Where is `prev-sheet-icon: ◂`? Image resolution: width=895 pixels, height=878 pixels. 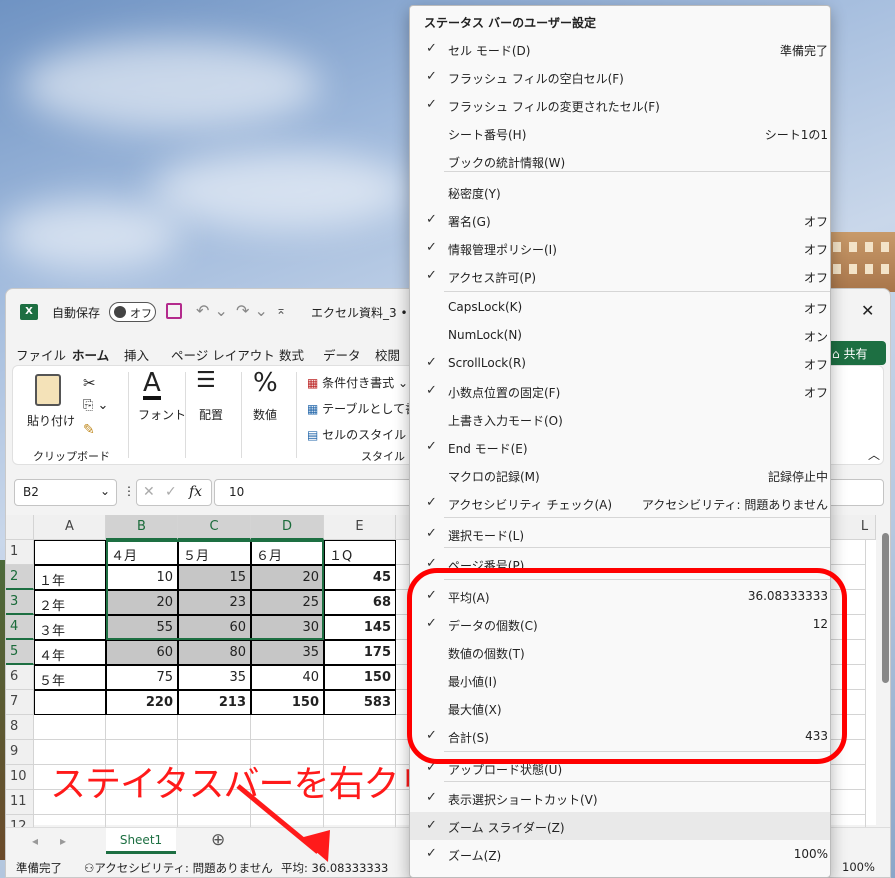 prev-sheet-icon: ◂ is located at coordinates (35, 841).